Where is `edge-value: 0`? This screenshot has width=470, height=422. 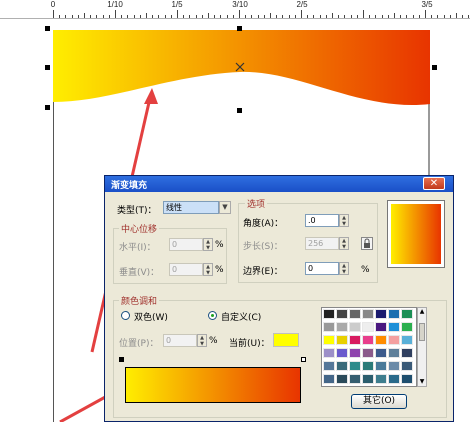
edge-value: 0 is located at coordinates (311, 268).